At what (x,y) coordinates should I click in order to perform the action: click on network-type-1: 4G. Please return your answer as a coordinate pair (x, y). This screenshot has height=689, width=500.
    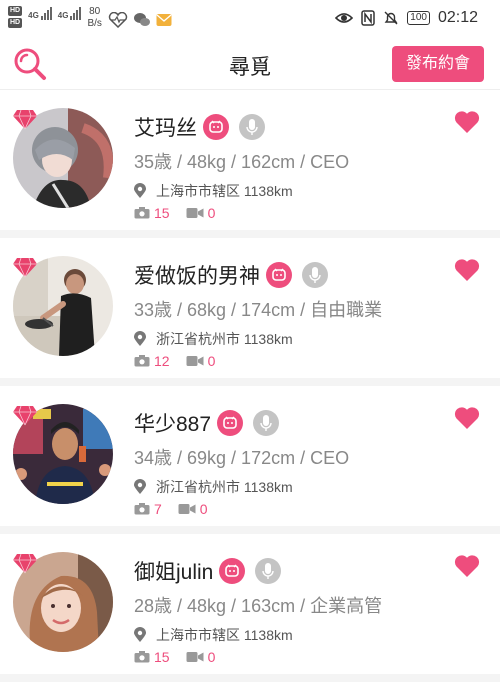
    Looking at the image, I should click on (33, 15).